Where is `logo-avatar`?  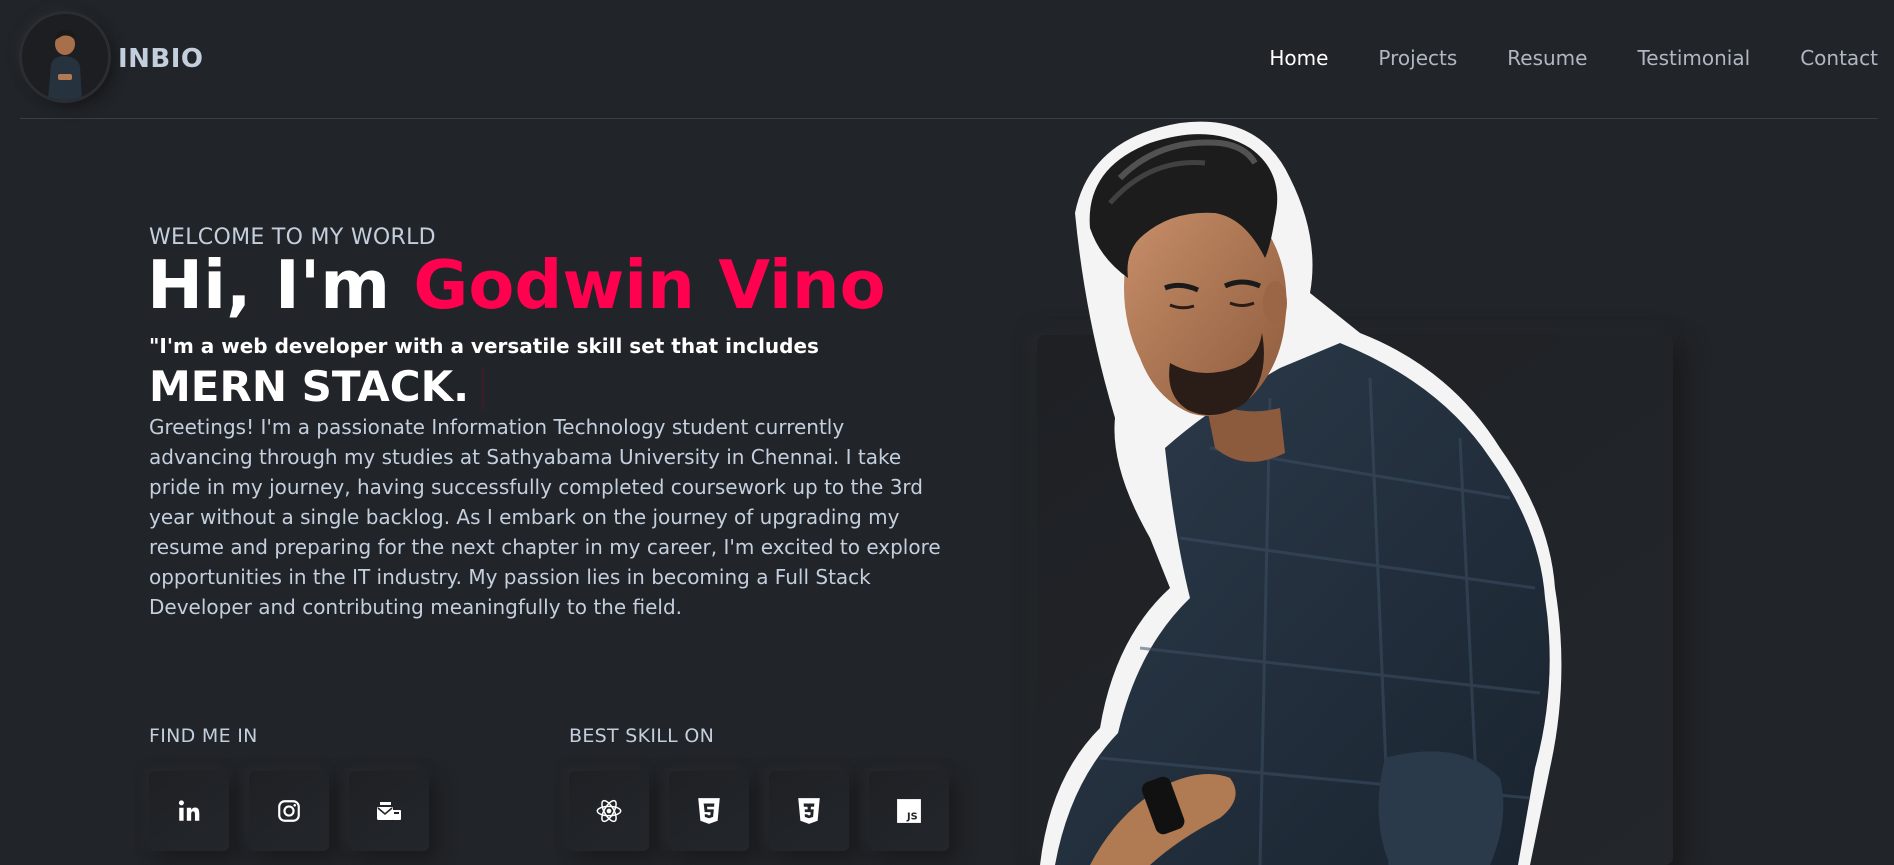
logo-avatar is located at coordinates (65, 57).